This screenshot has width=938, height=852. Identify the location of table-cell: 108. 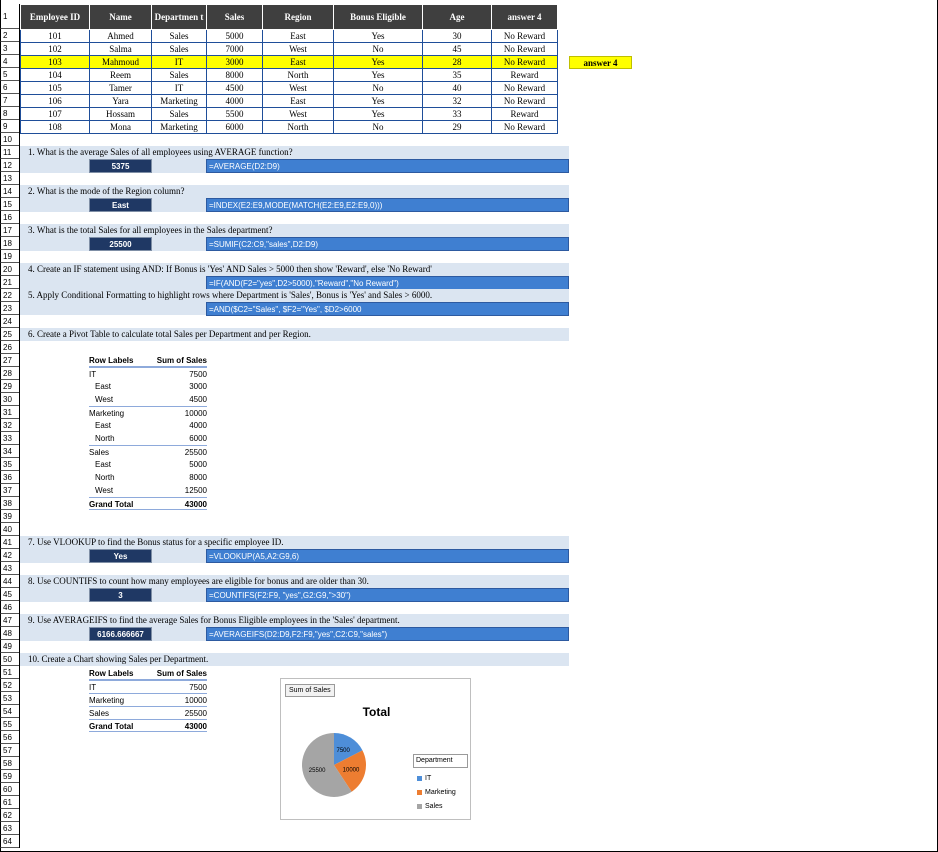
(55, 127).